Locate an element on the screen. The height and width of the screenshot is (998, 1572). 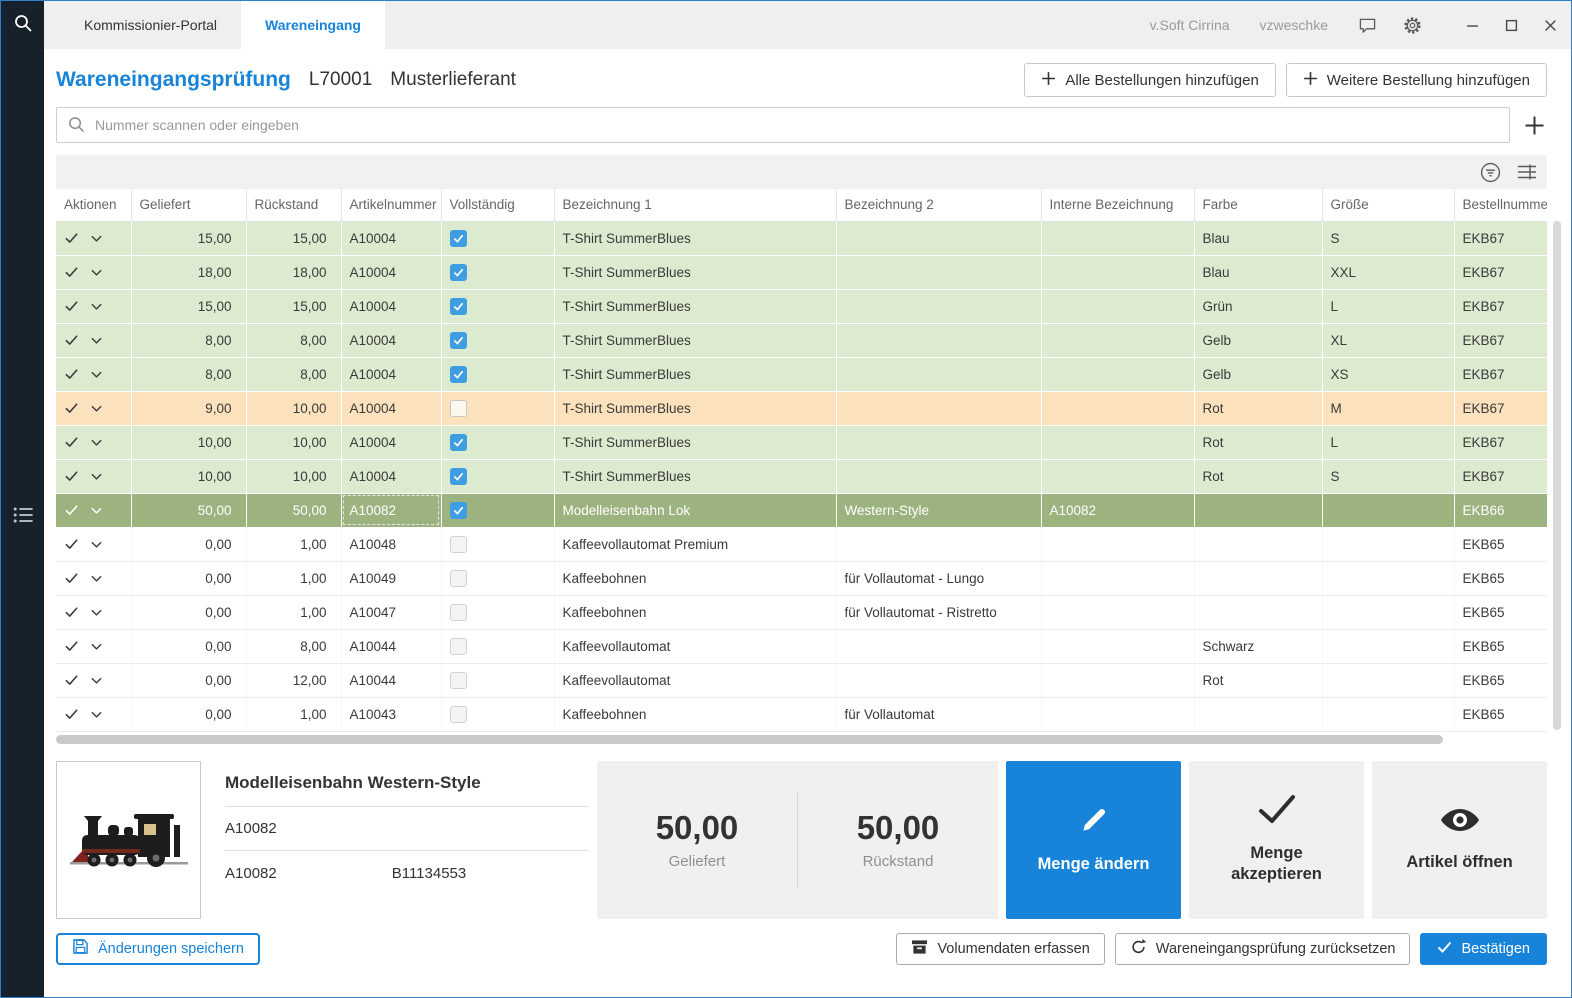
change-quantity-button: Menge ändern is located at coordinates (1093, 839).